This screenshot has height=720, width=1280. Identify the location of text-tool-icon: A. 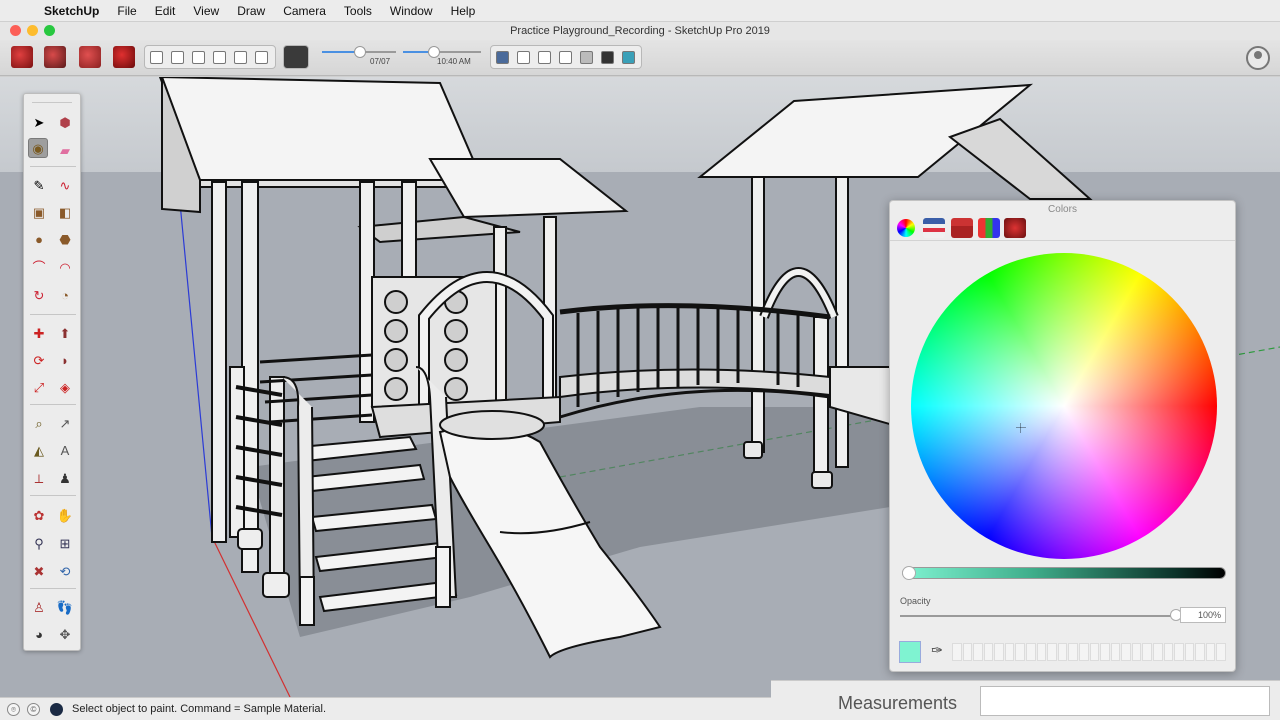
(65, 450).